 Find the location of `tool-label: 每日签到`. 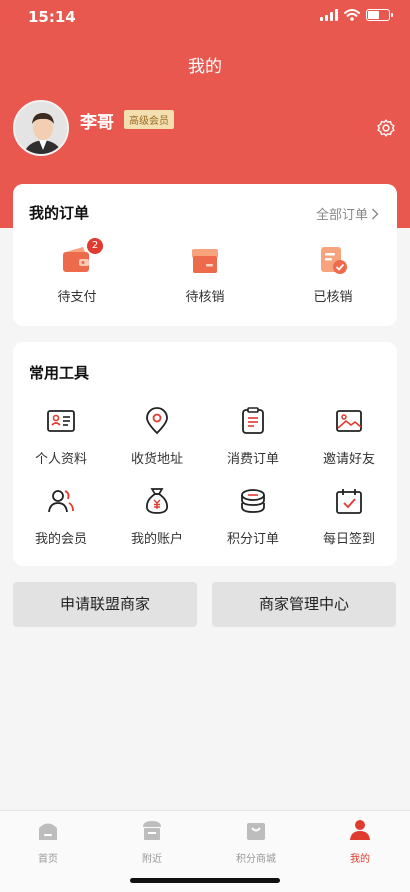

tool-label: 每日签到 is located at coordinates (348, 539).